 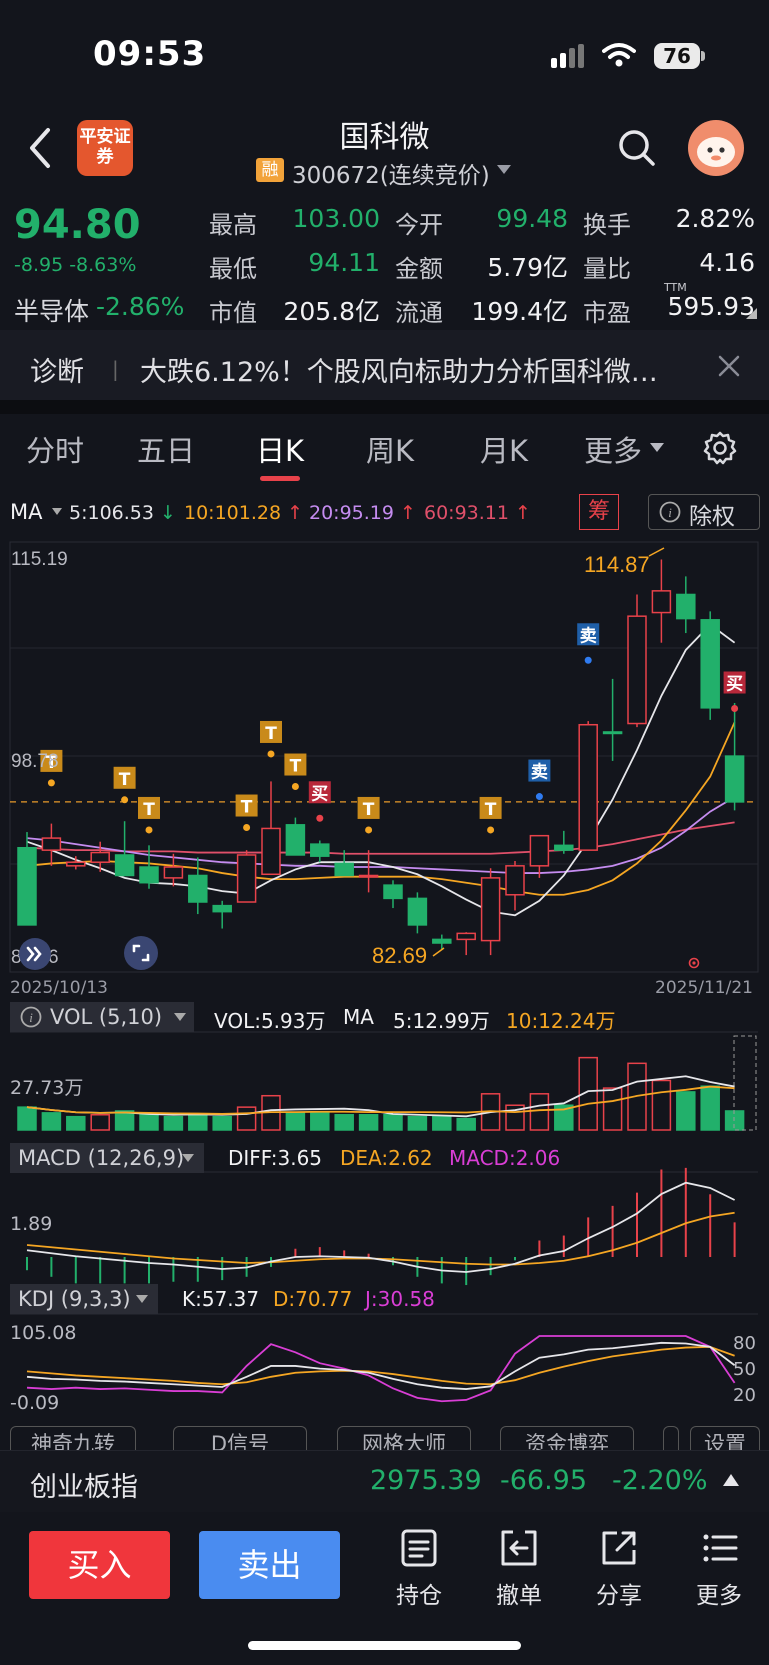 I want to click on kdj-level-20: 20, so click(x=744, y=1395).